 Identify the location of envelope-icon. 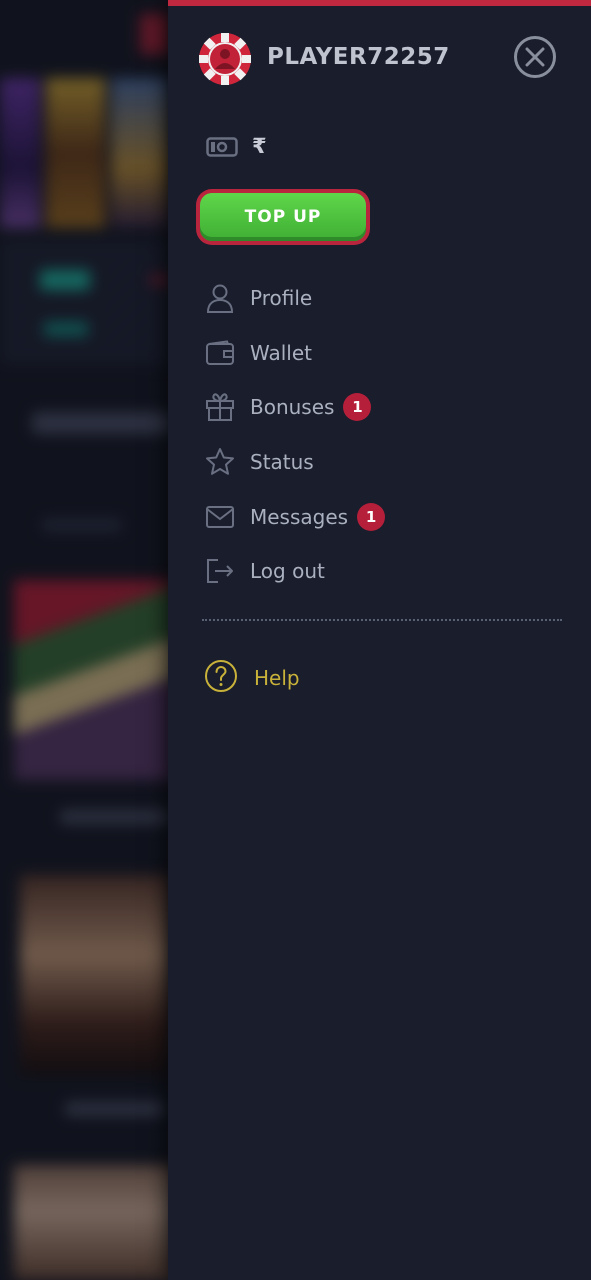
(220, 517).